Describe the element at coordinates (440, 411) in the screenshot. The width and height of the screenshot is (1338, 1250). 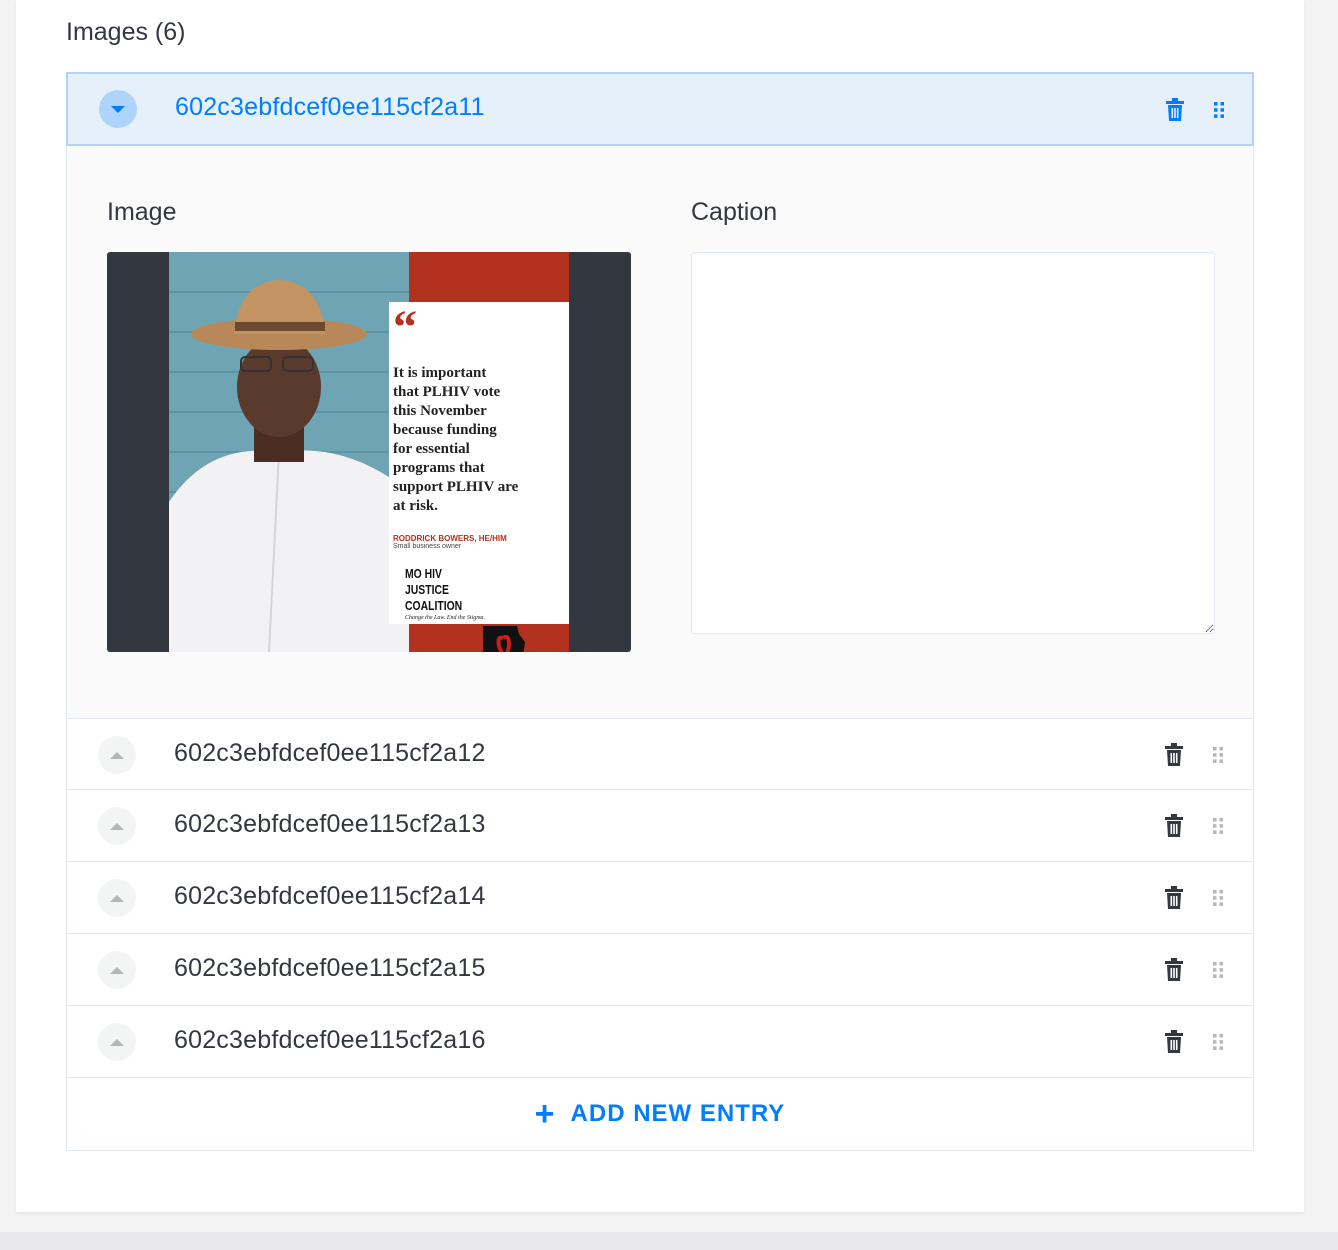
I see `quote-line: this November` at that location.